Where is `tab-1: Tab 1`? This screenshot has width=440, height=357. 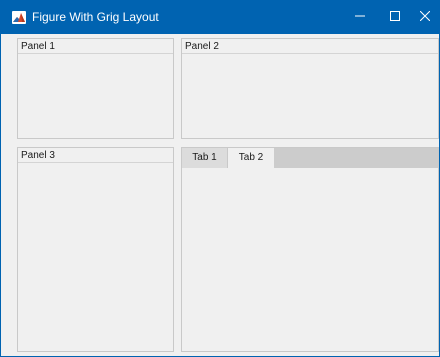 tab-1: Tab 1 is located at coordinates (205, 158).